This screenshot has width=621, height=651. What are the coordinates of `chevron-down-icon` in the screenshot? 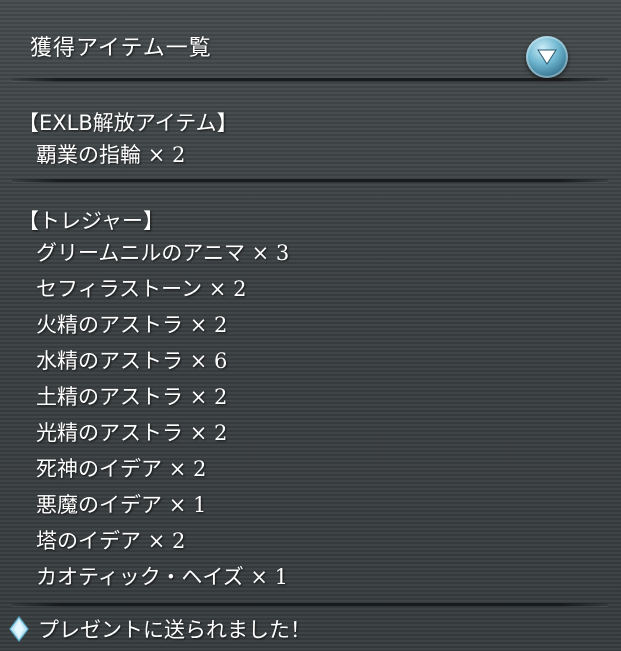 It's located at (547, 57).